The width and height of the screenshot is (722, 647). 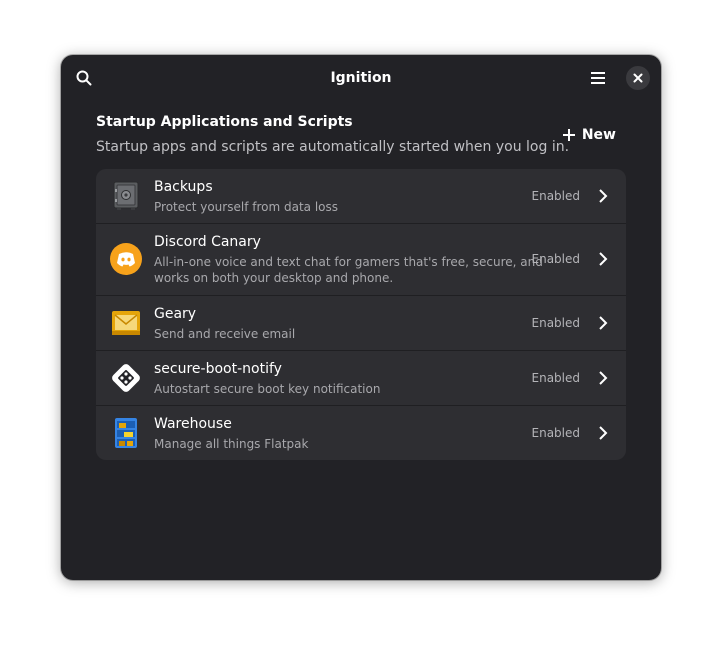 I want to click on close-icon, so click(x=638, y=78).